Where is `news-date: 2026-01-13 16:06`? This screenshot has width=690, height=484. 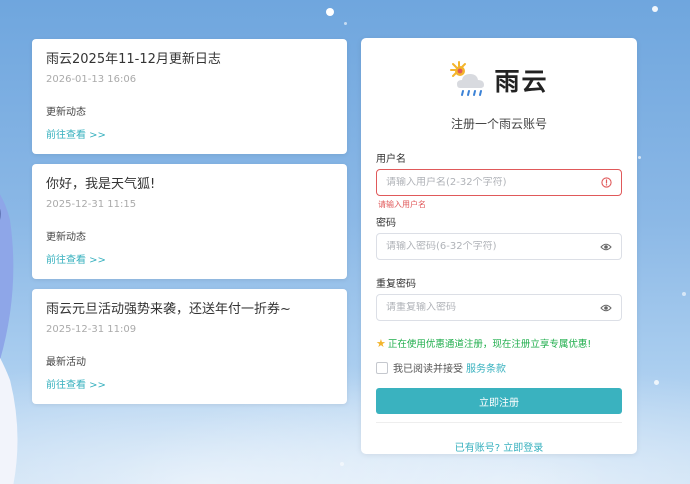 news-date: 2026-01-13 16:06 is located at coordinates (91, 79).